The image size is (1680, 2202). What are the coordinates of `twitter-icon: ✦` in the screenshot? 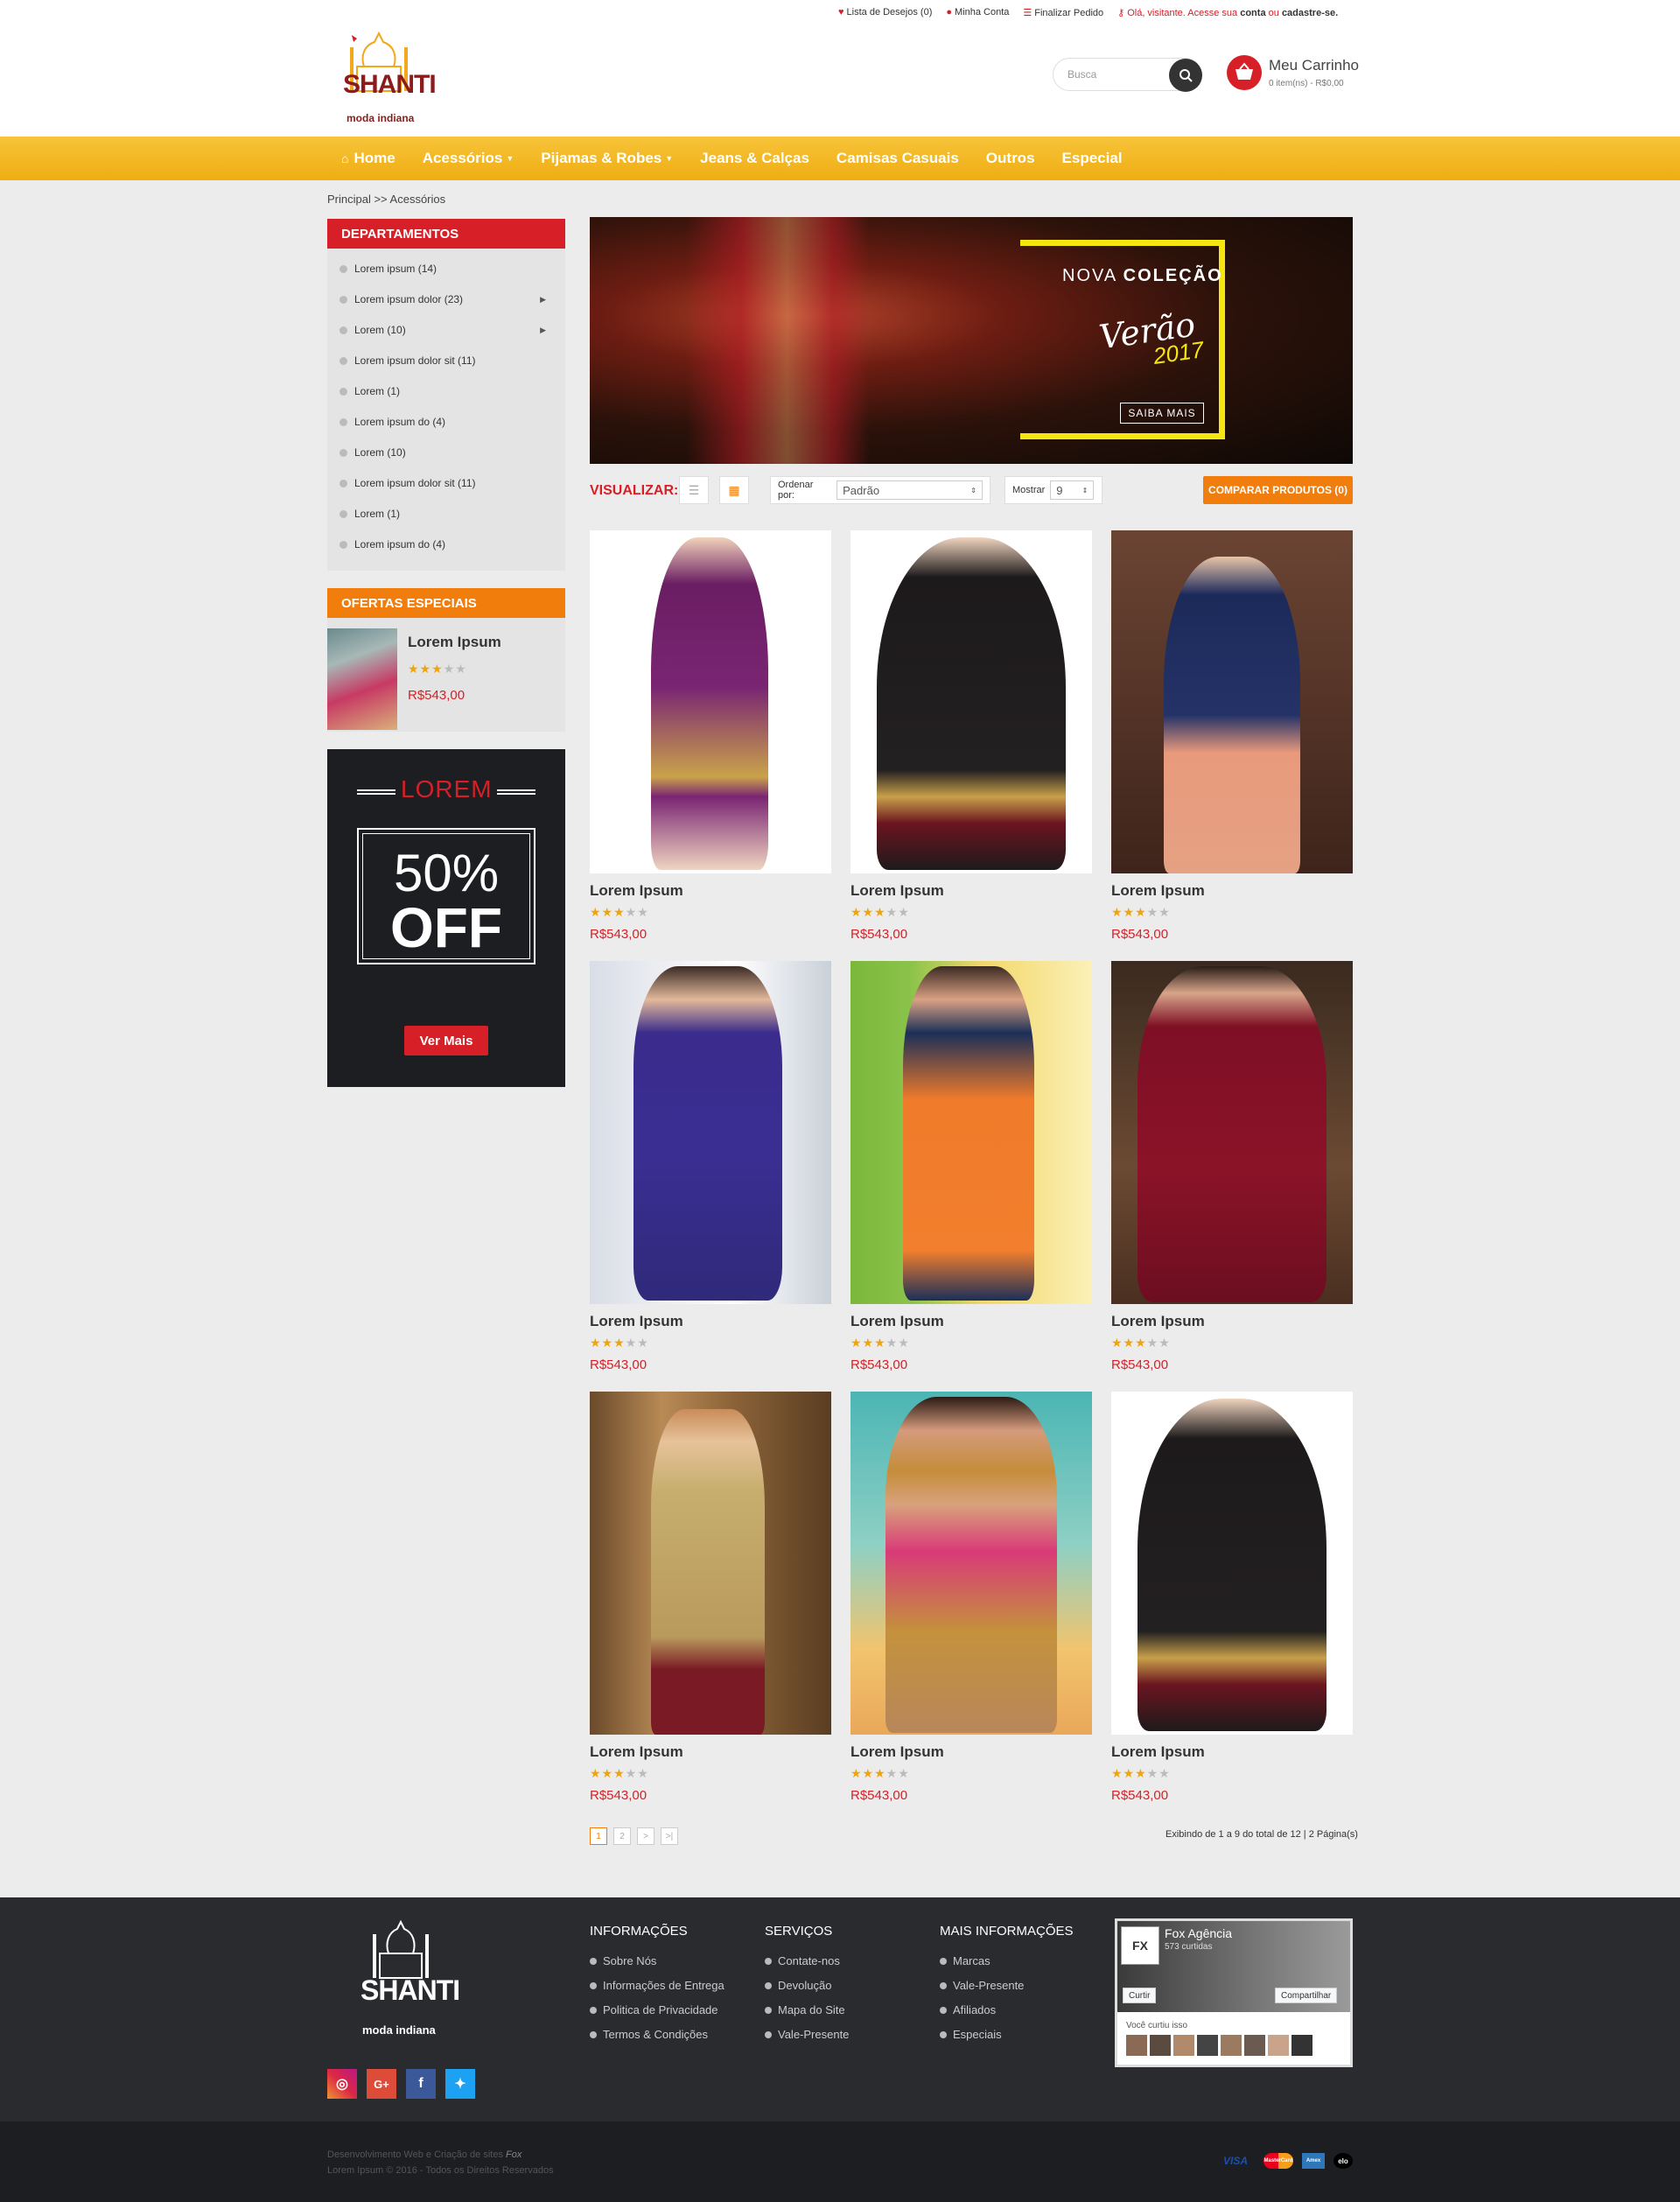 It's located at (460, 2084).